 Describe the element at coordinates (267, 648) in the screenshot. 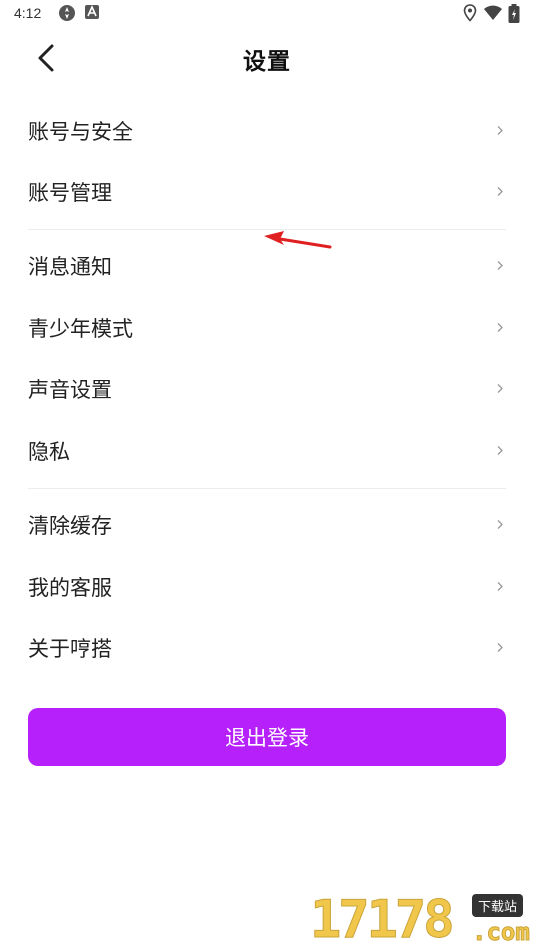

I see `menu-item-about: 关于哼搭` at that location.